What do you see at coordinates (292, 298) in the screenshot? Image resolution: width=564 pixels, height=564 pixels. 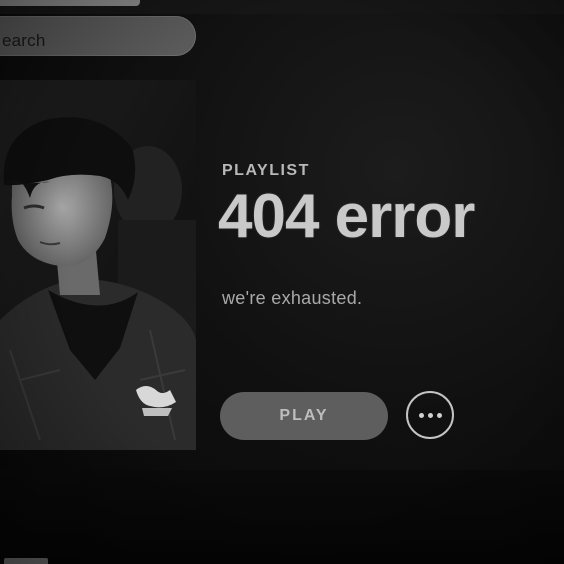 I see `playlist-description: we're exhausted.` at bounding box center [292, 298].